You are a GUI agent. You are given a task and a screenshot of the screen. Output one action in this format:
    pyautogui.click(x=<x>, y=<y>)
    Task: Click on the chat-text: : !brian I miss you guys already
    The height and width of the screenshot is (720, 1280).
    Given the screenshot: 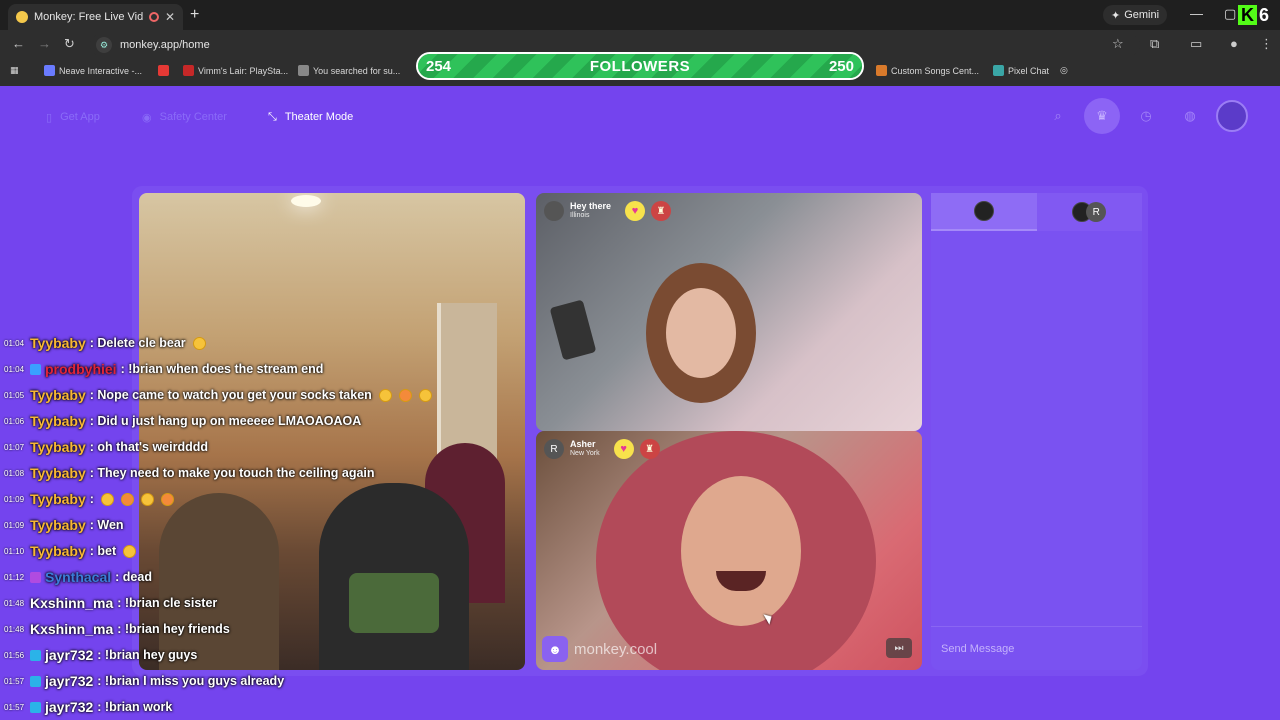 What is the action you would take?
    pyautogui.click(x=191, y=681)
    